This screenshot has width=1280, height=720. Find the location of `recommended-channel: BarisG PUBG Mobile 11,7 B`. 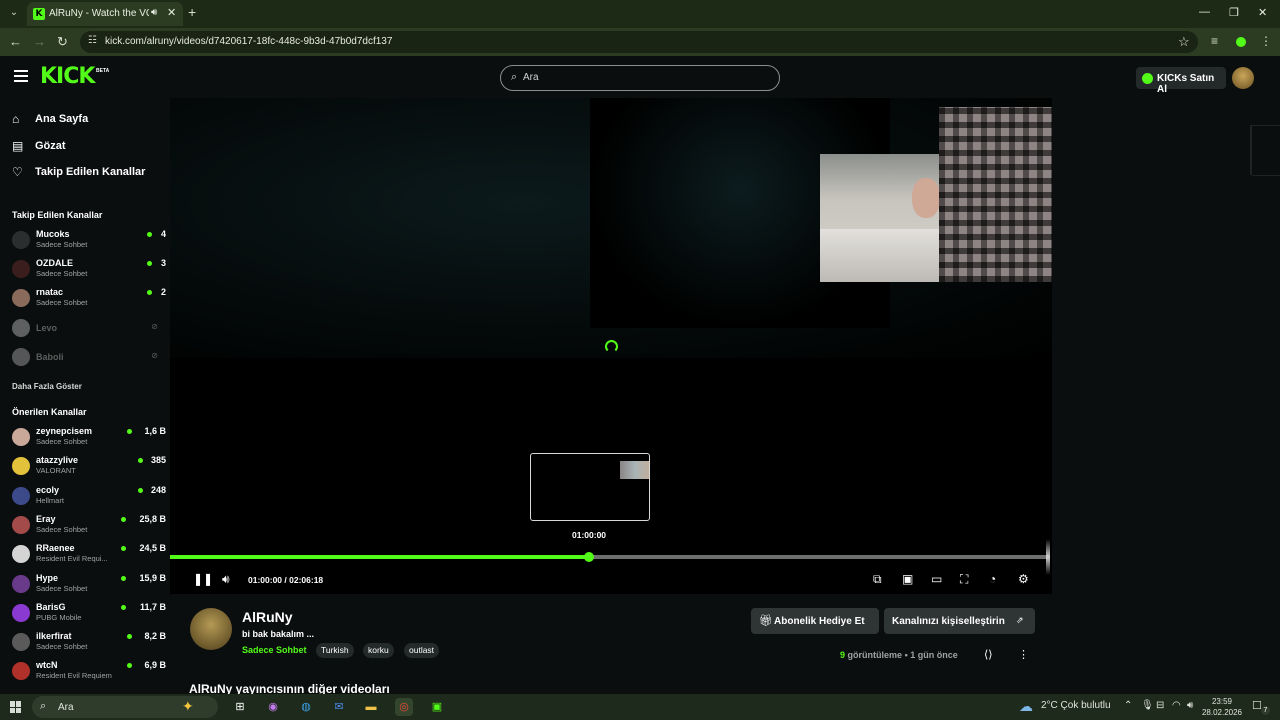

recommended-channel: BarisG PUBG Mobile 11,7 B is located at coordinates (89, 614).